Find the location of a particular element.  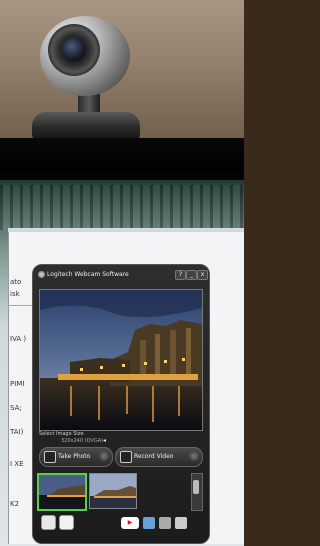

film-strip-icon is located at coordinates (66, 522).